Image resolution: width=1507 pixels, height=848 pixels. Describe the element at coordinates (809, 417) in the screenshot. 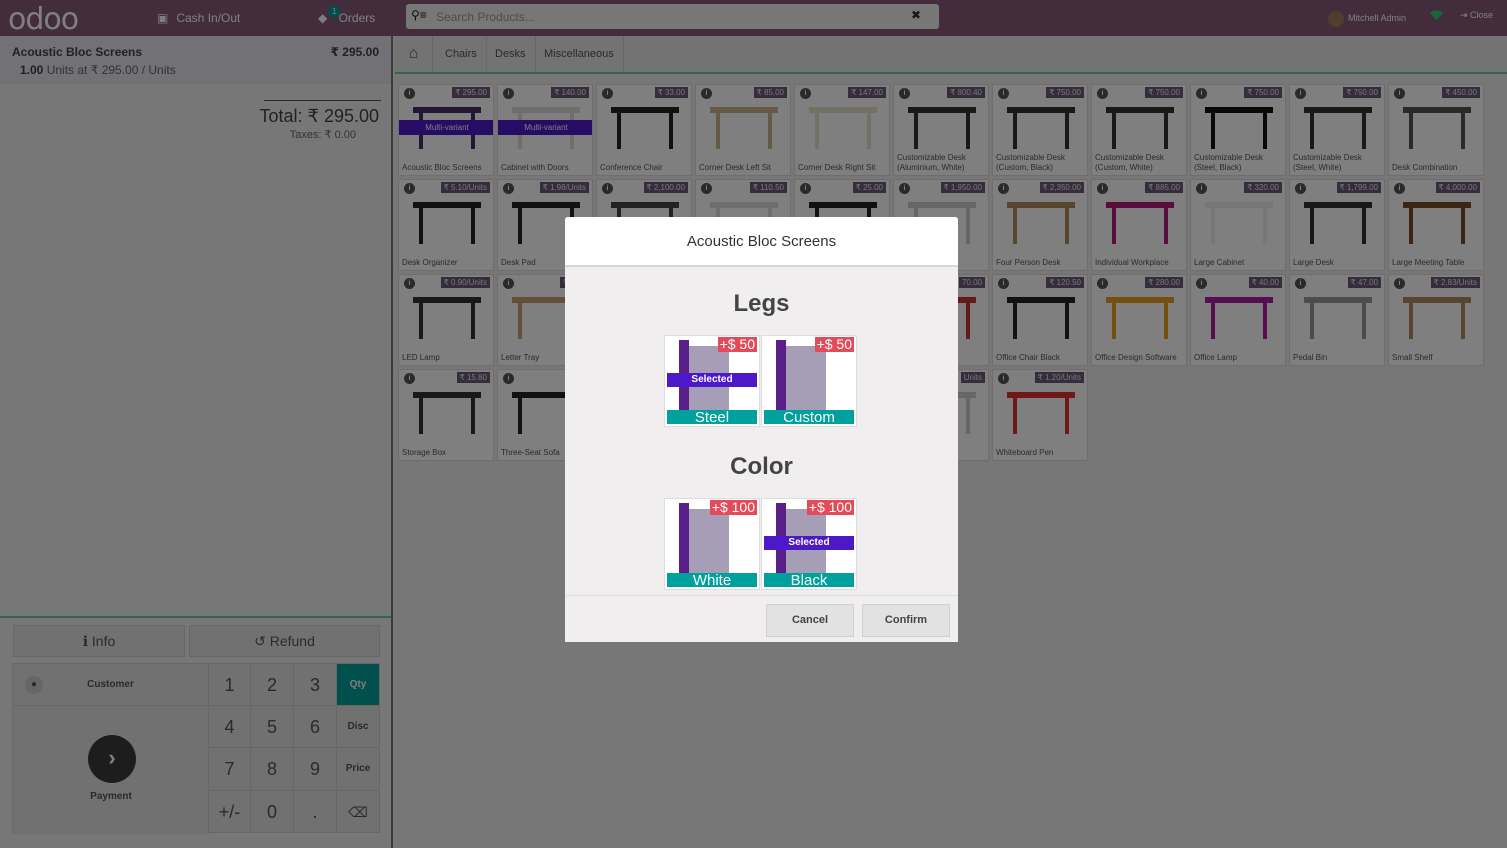

I see `variant-name: Custom` at that location.